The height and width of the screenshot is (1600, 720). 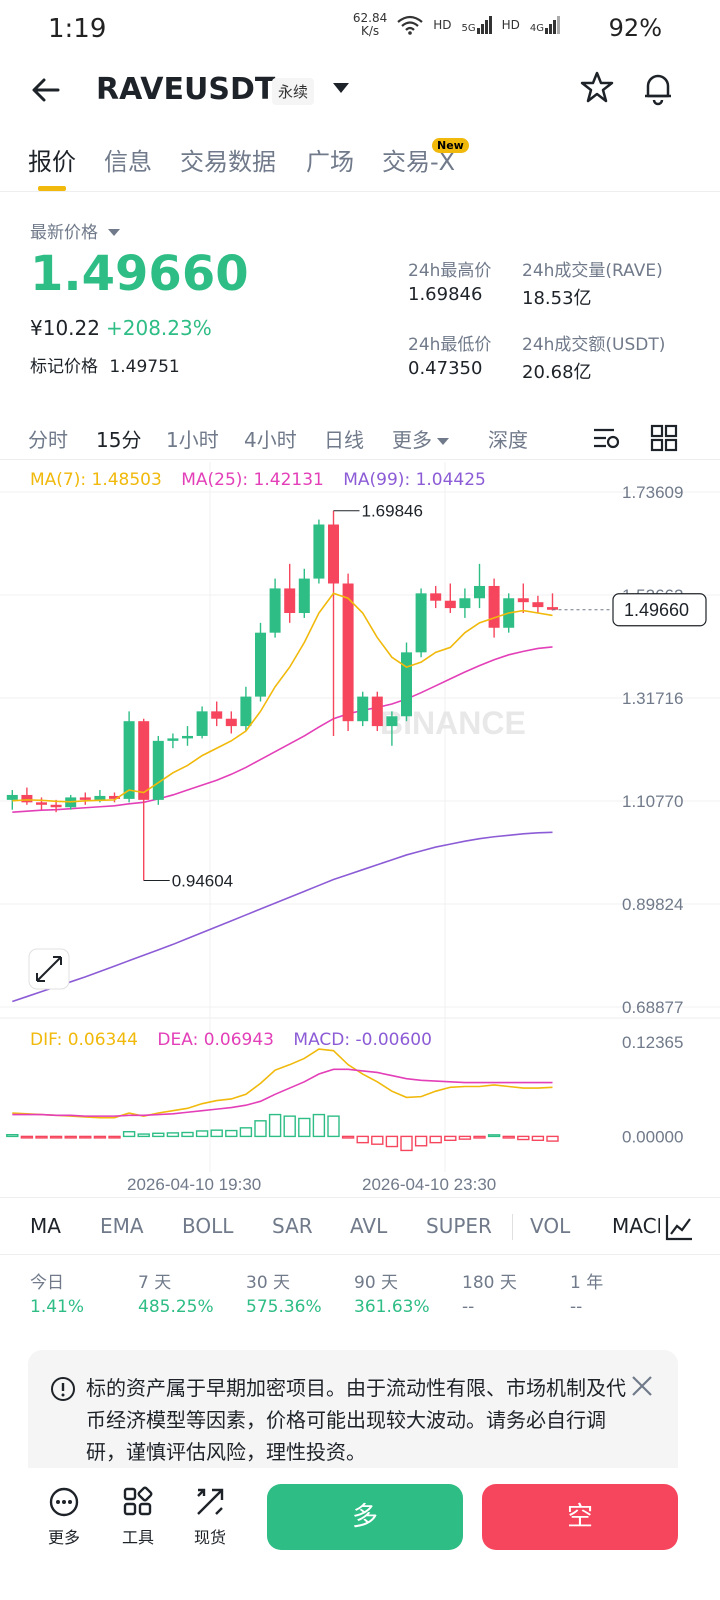 What do you see at coordinates (652, 801) in the screenshot?
I see `price-axis-label: 1.10770` at bounding box center [652, 801].